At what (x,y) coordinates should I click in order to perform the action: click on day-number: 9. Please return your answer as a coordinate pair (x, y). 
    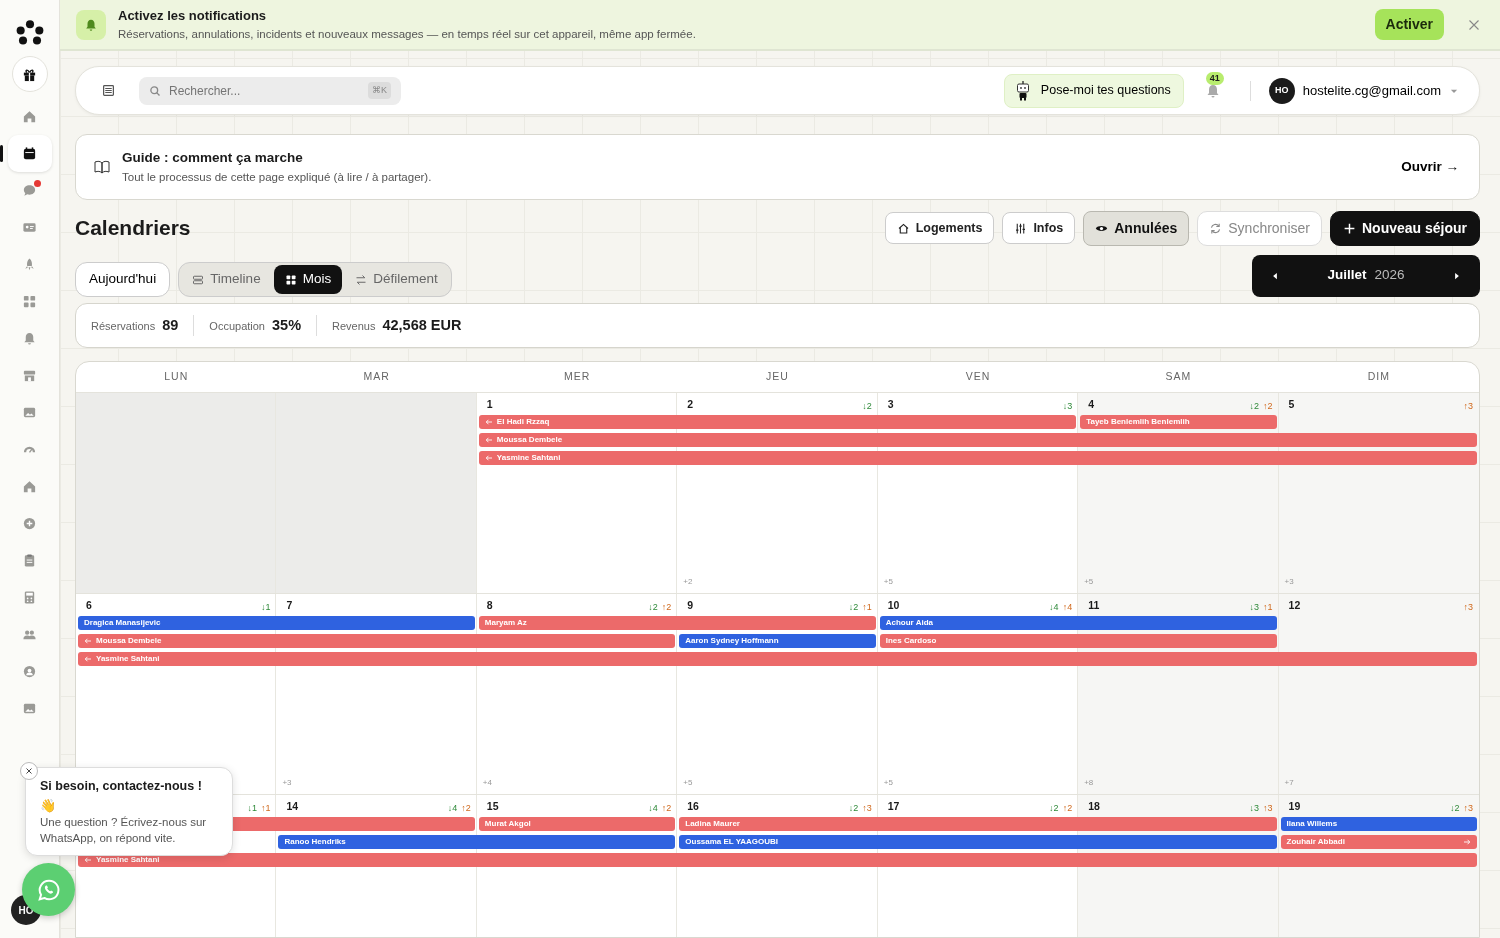
    Looking at the image, I should click on (690, 606).